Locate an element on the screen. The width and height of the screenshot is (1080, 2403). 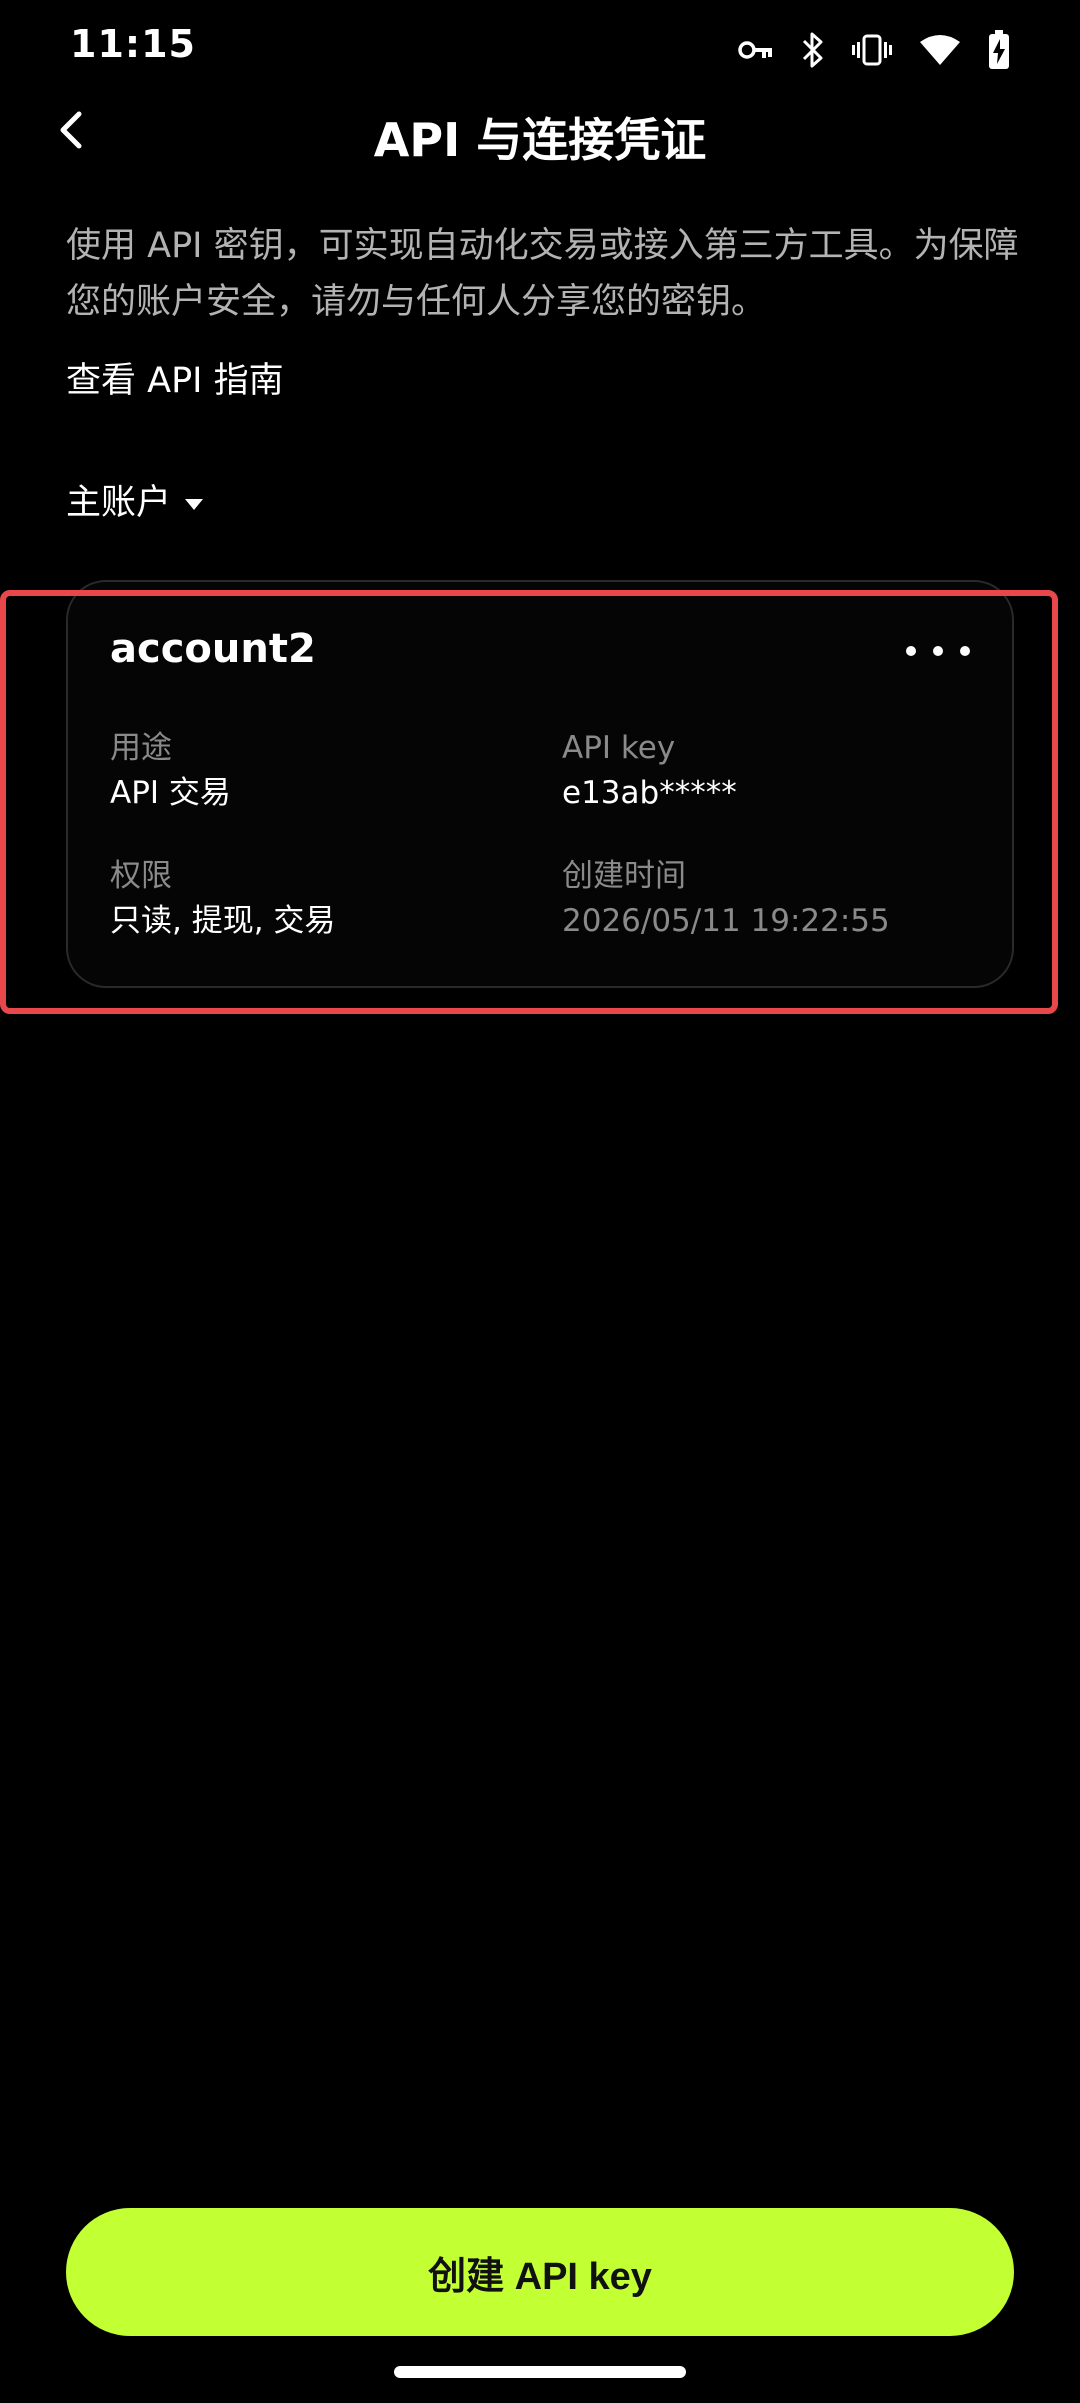
vibrate-icon is located at coordinates (872, 50).